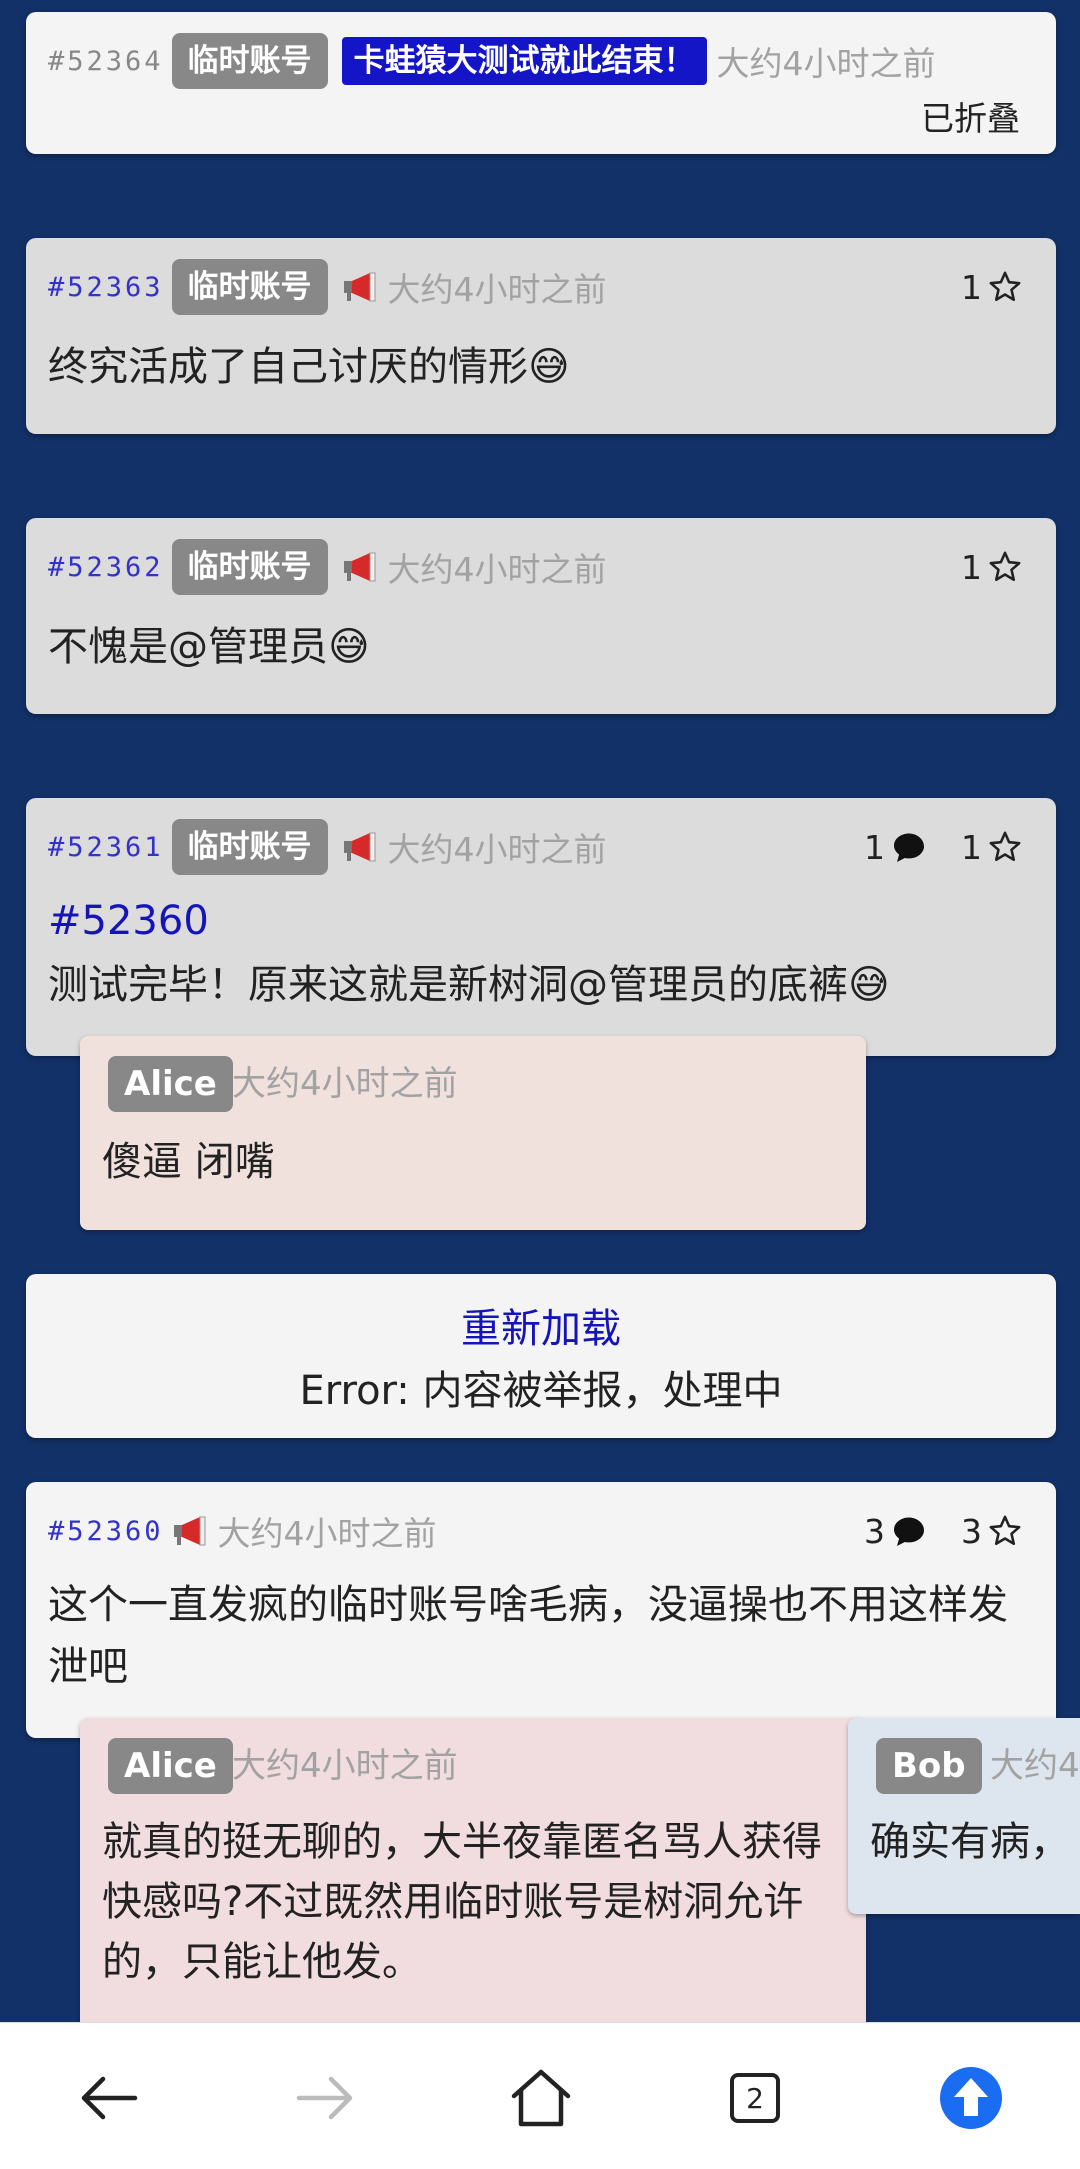 This screenshot has height=2169, width=1080. Describe the element at coordinates (469, 985) in the screenshot. I see `post-text: 测试完毕！原来这就是新树洞@管理员的底裤😅` at that location.